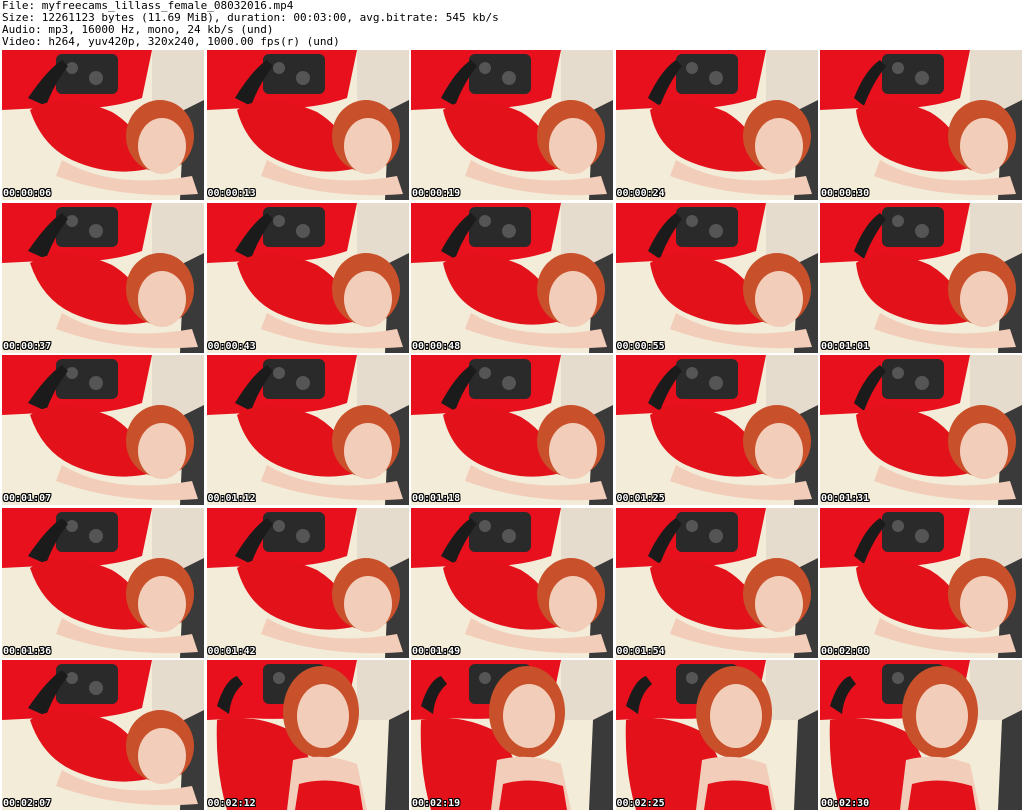  Describe the element at coordinates (845, 193) in the screenshot. I see `timestamp-label: 00:00:30` at that location.